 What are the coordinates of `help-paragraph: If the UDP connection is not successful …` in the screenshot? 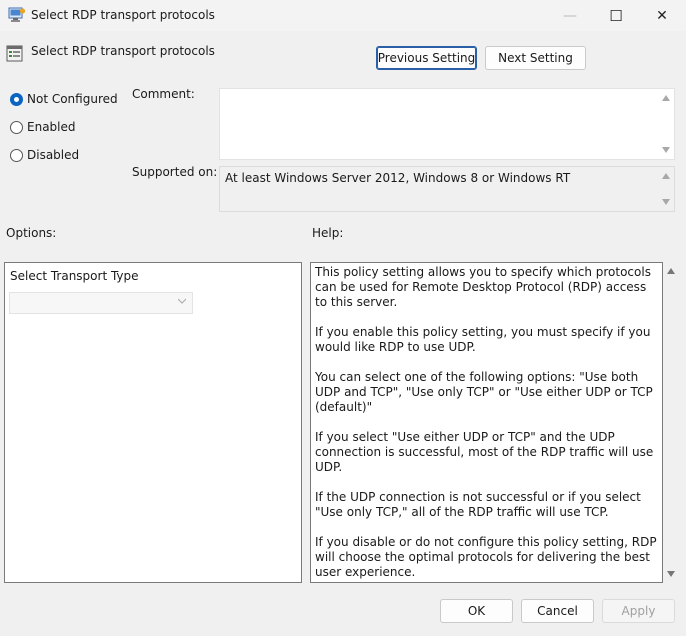 It's located at (478, 504).